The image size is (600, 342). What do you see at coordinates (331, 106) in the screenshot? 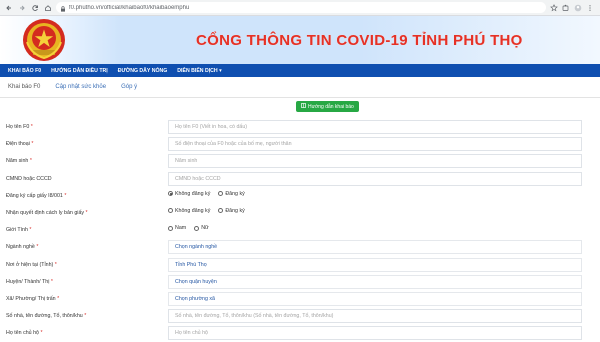
I see `guide-button-label: Hướng dẫn khai báo` at bounding box center [331, 106].